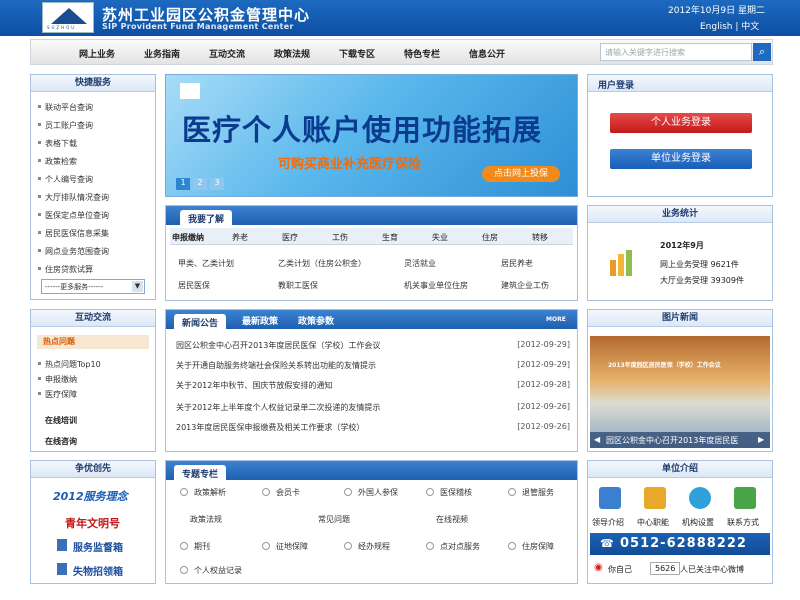 Image resolution: width=800 pixels, height=600 pixels. What do you see at coordinates (65, 269) in the screenshot?
I see `quick-link: 住房贷款试算` at bounding box center [65, 269].